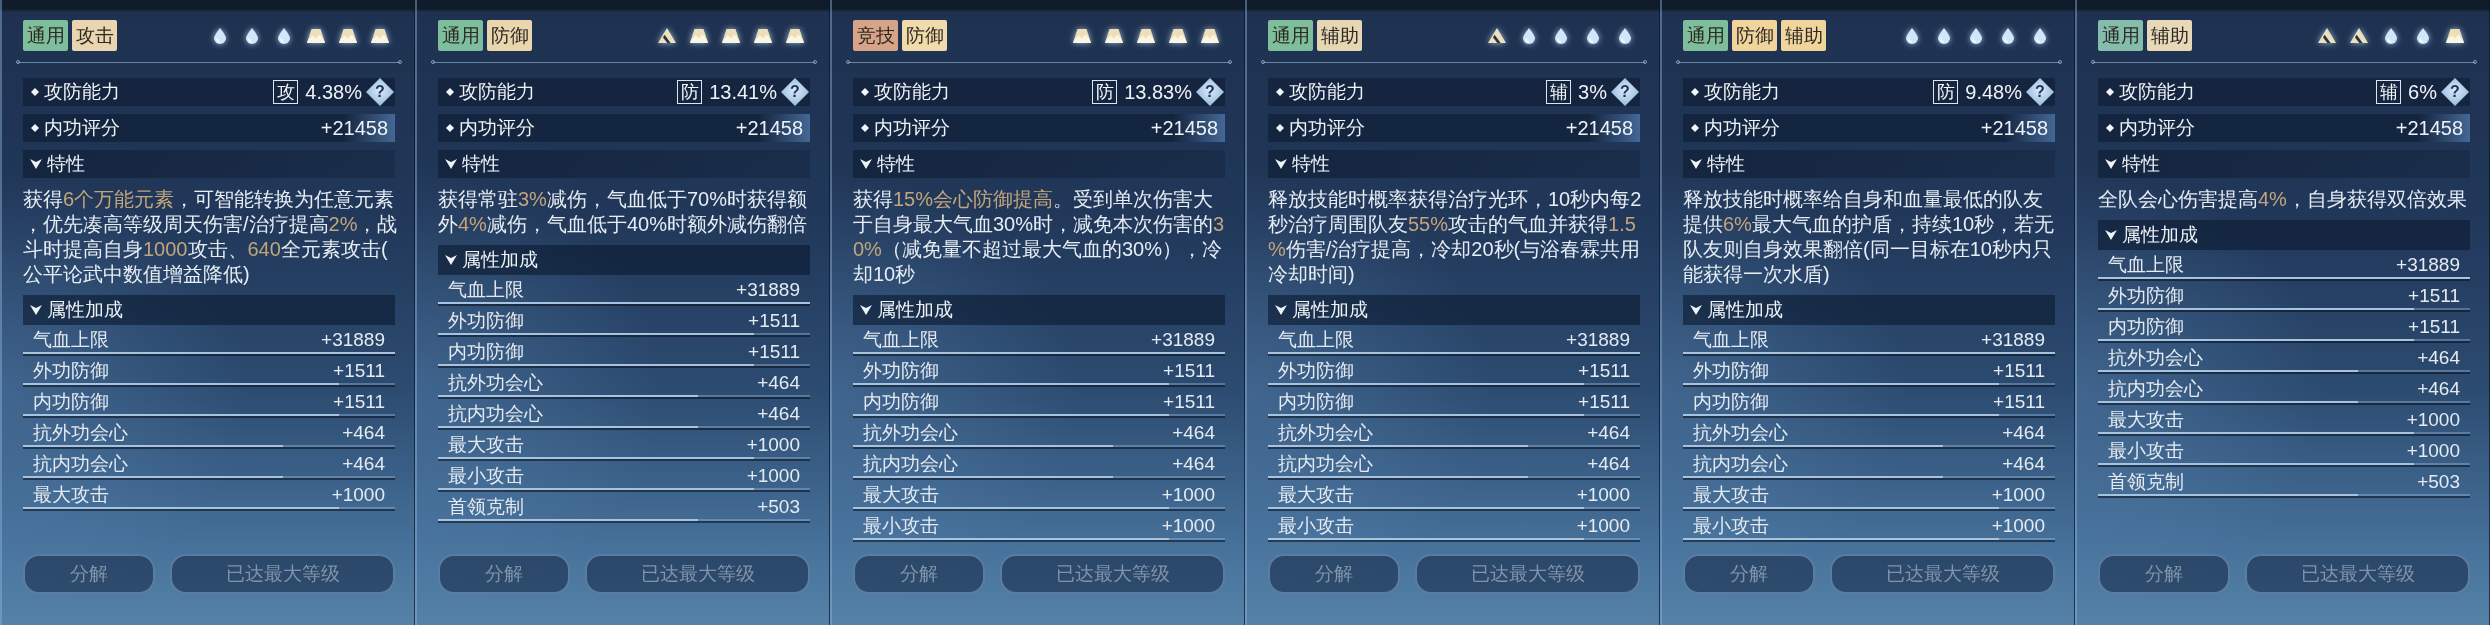  Describe the element at coordinates (1592, 92) in the screenshot. I see `rating-value: 3%` at that location.